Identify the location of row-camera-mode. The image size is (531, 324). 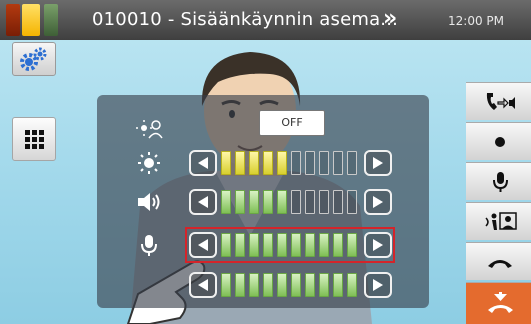
(263, 128).